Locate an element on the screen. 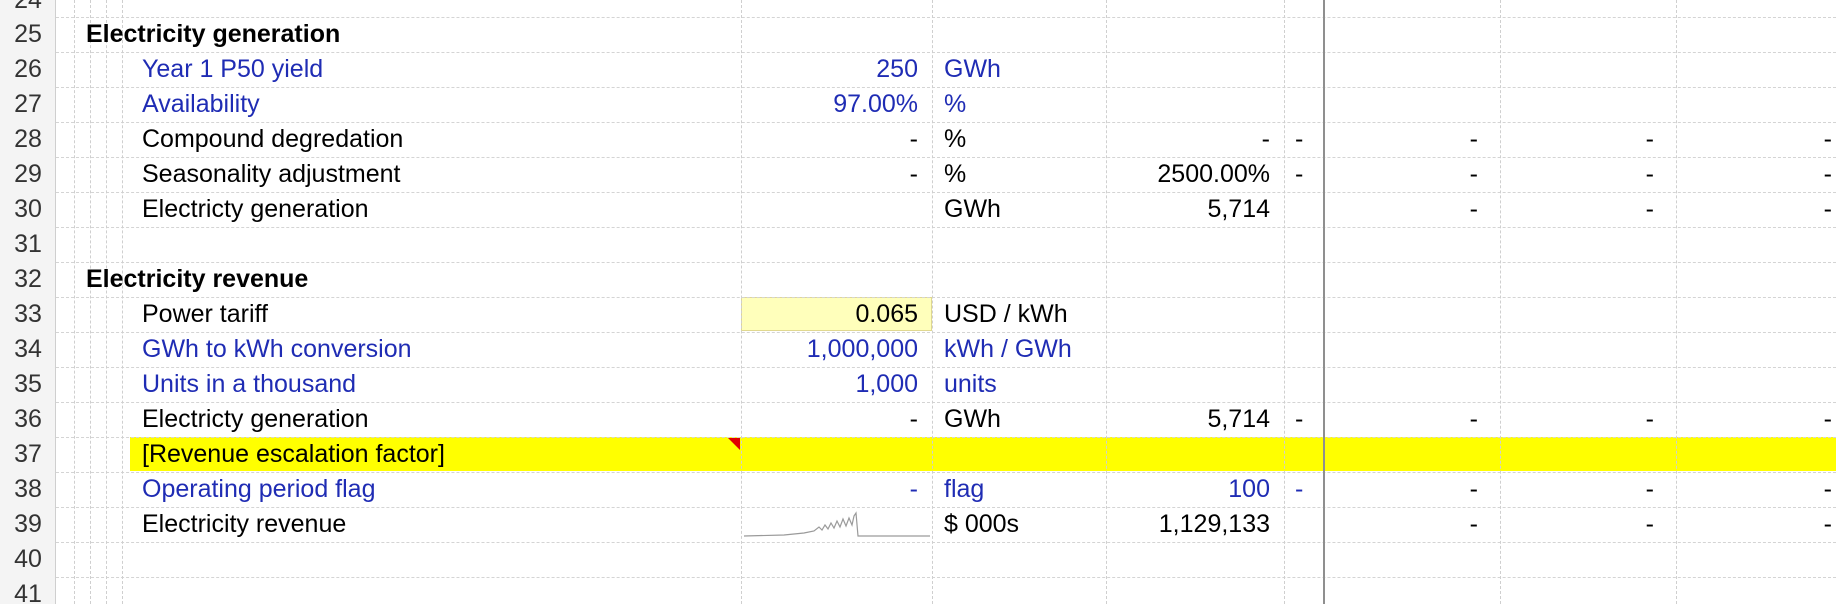 The height and width of the screenshot is (612, 1836). row-number: 39 is located at coordinates (28, 524).